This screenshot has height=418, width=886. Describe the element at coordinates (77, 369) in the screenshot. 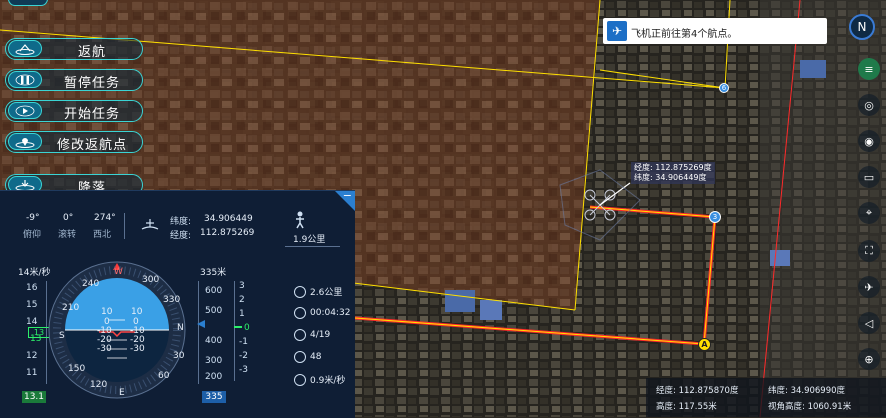

I see `compass-label-150: 150` at that location.